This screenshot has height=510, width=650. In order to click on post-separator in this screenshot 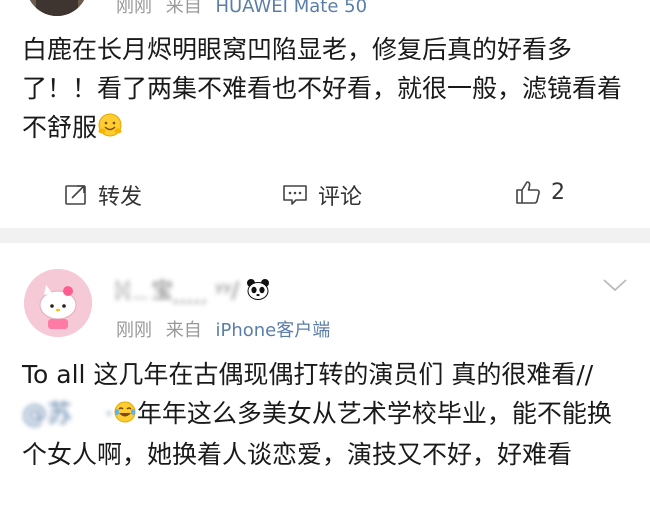, I will do `click(325, 235)`.